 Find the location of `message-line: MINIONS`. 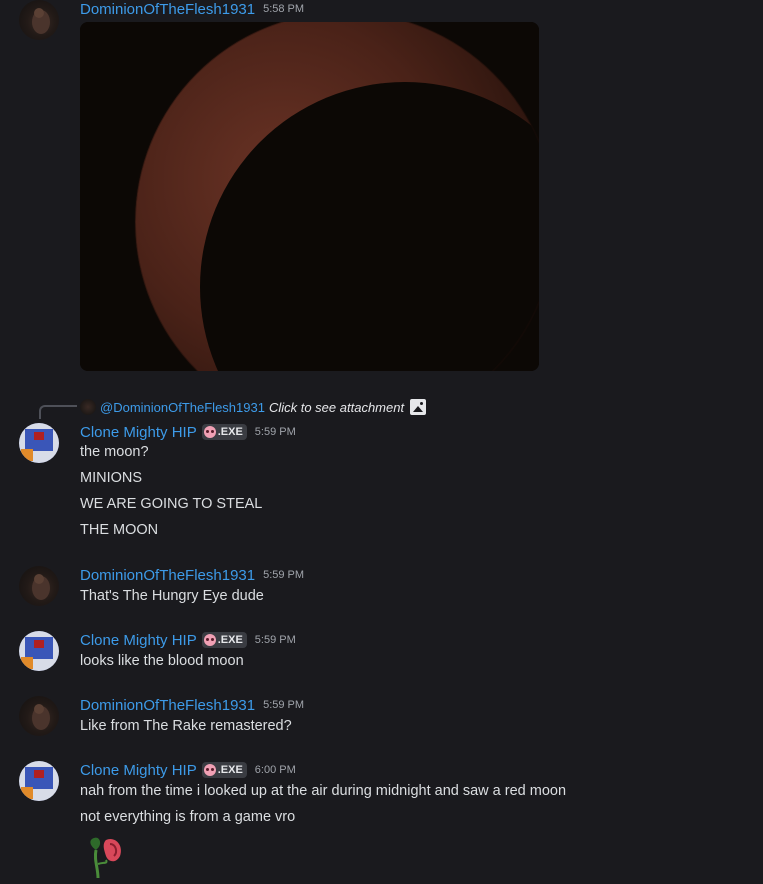

message-line: MINIONS is located at coordinates (111, 478).